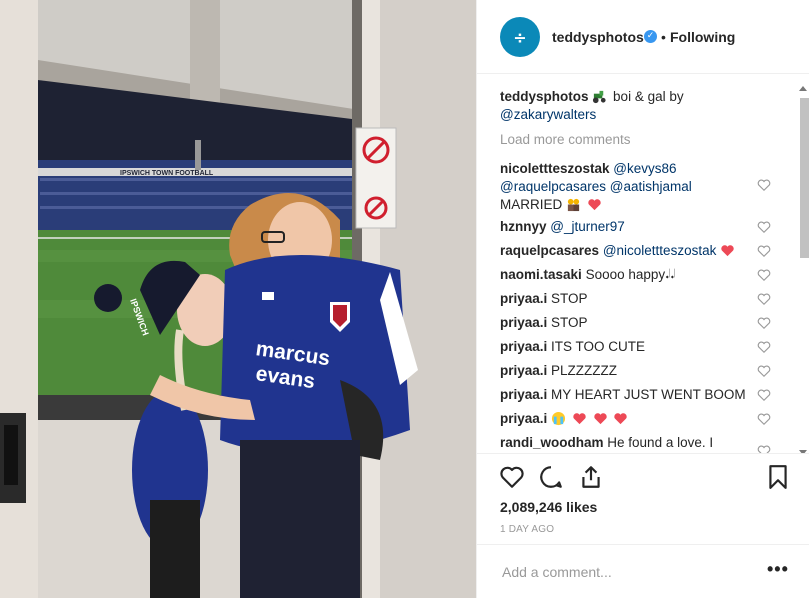 The width and height of the screenshot is (809, 598). I want to click on caption-username: teddysphotos, so click(544, 96).